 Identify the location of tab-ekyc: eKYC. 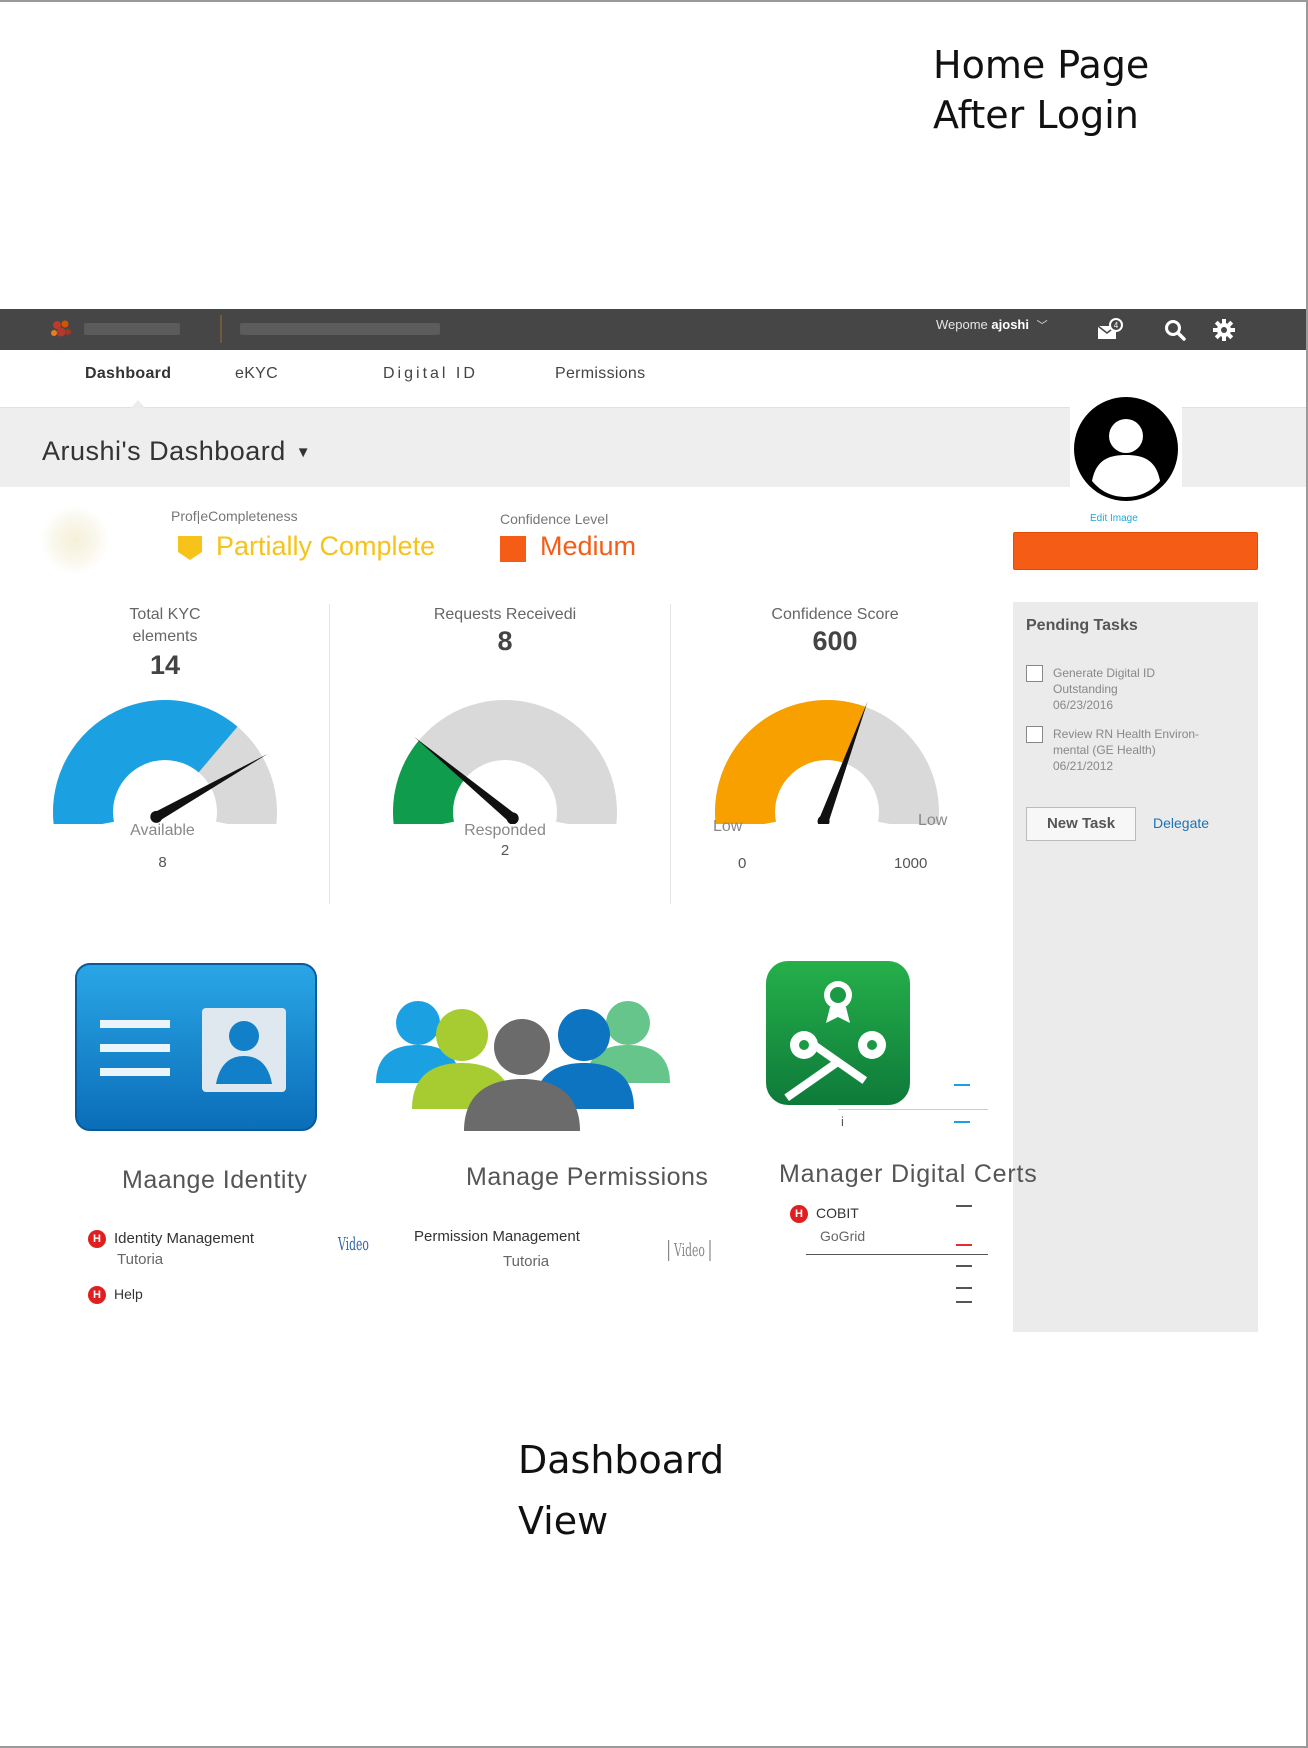
(256, 374).